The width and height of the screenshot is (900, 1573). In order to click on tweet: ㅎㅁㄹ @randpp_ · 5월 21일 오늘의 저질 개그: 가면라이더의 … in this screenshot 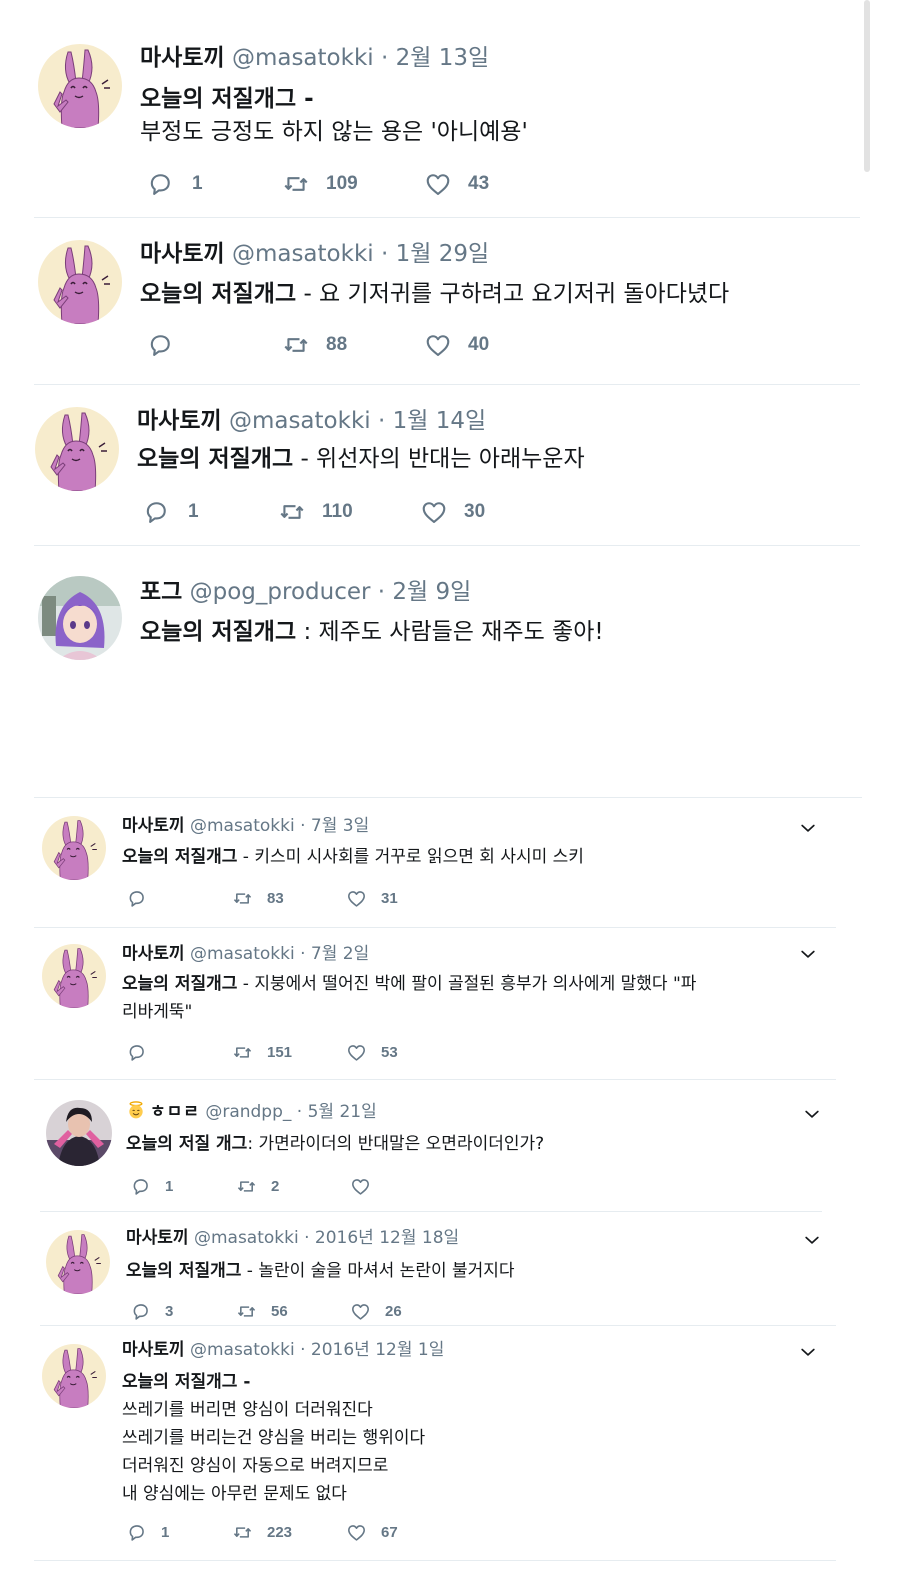, I will do `click(450, 1146)`.